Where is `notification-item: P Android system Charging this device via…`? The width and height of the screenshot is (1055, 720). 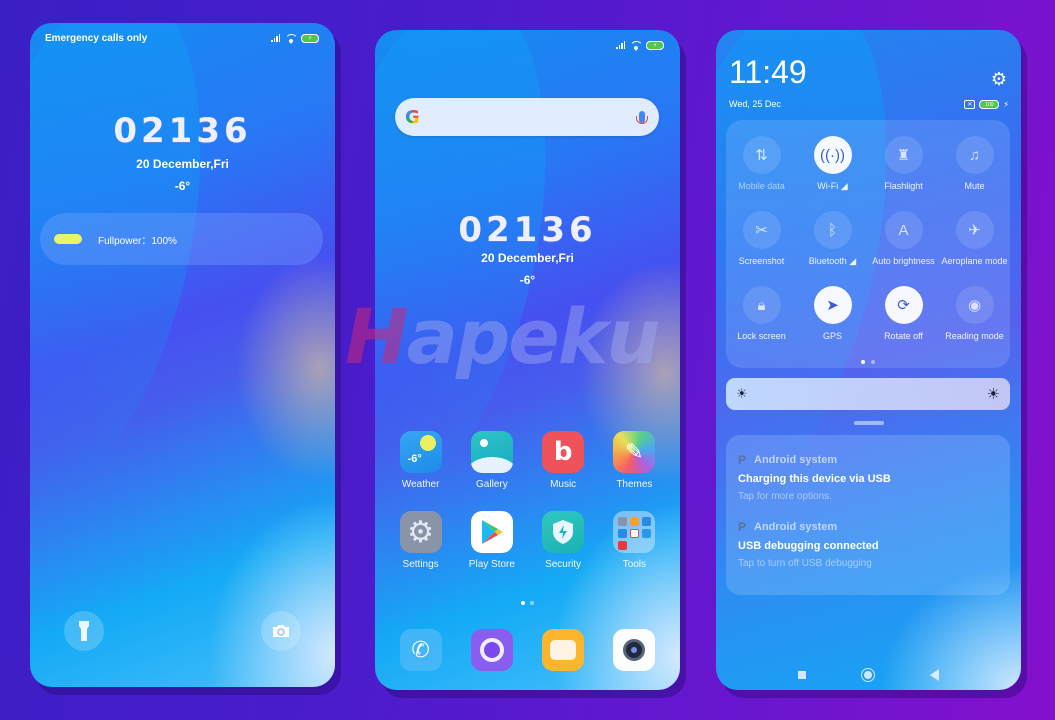 notification-item: P Android system Charging this device via… is located at coordinates (868, 477).